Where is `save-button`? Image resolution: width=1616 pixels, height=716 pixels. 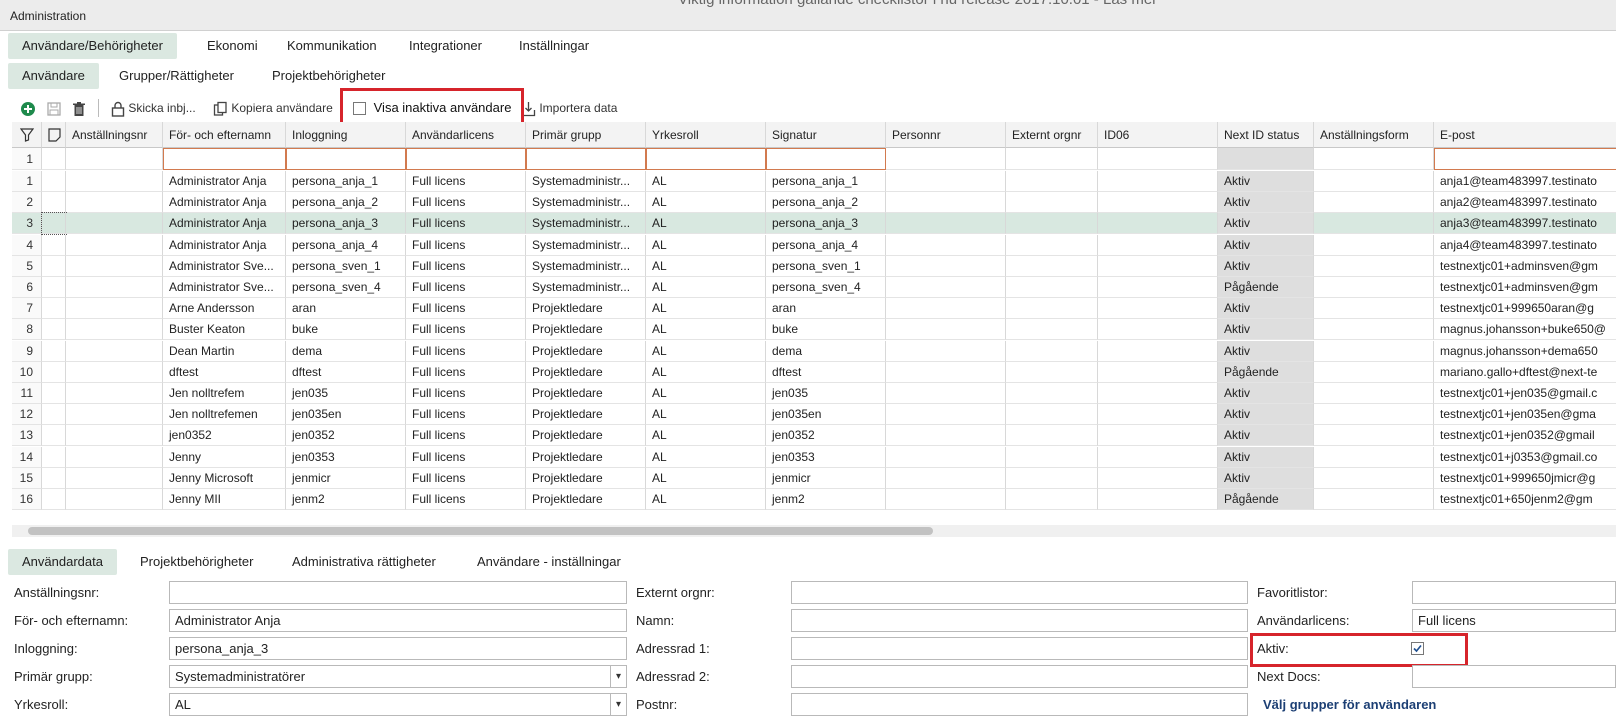 save-button is located at coordinates (54, 108).